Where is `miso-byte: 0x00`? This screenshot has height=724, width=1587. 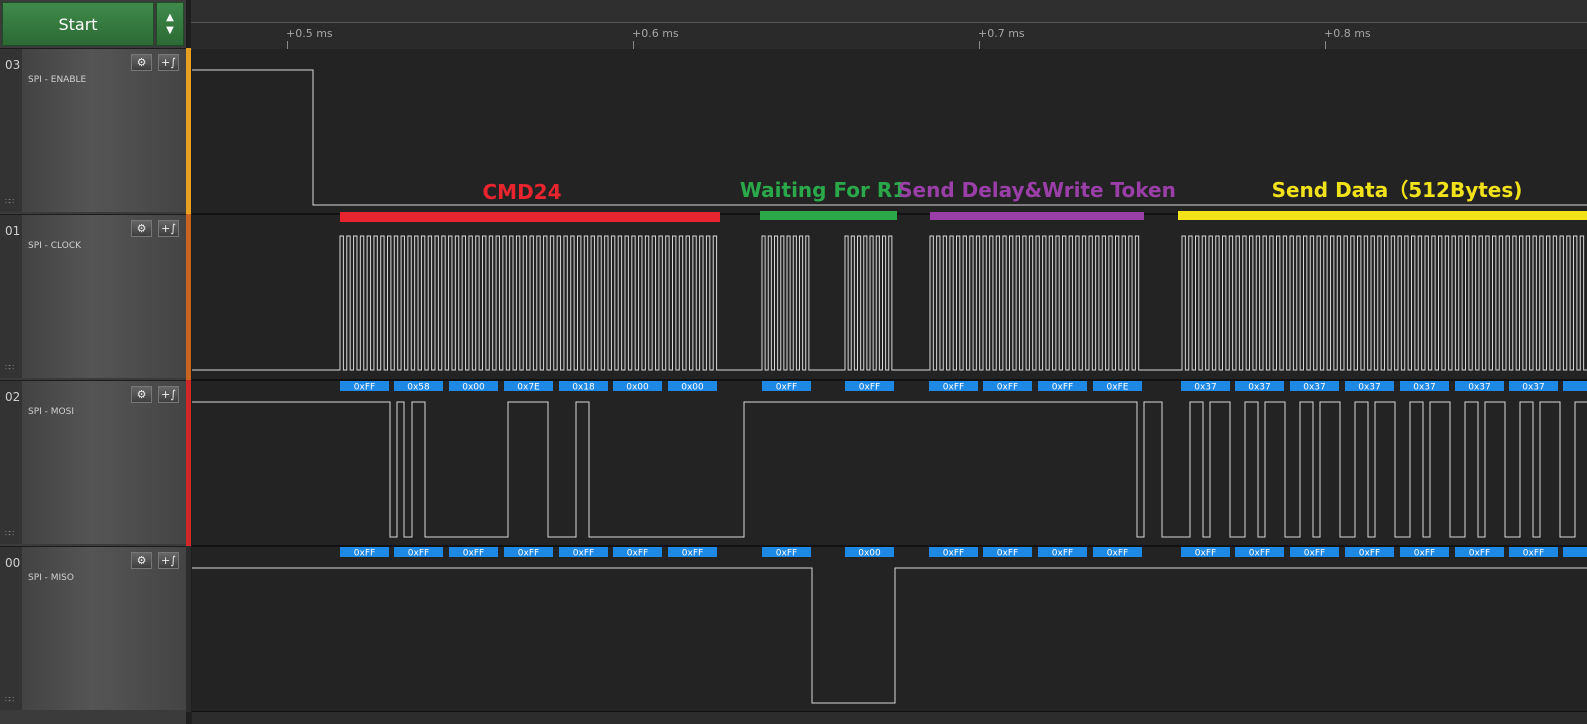 miso-byte: 0x00 is located at coordinates (869, 553).